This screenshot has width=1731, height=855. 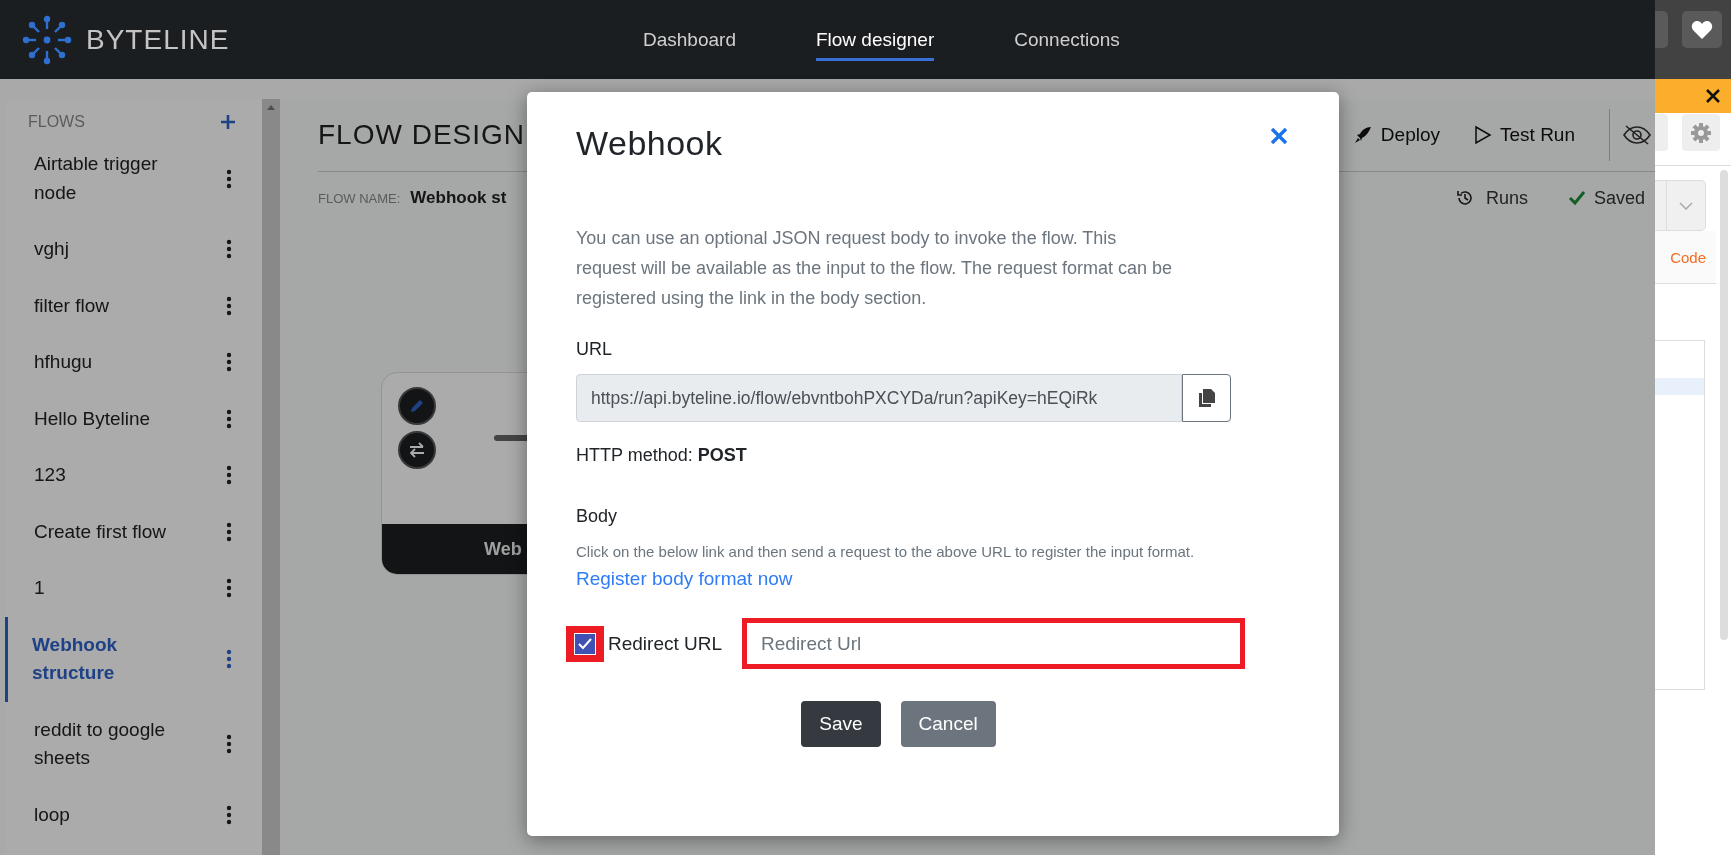 What do you see at coordinates (133, 178) in the screenshot?
I see `sidebar-item: Airtable trigger node` at bounding box center [133, 178].